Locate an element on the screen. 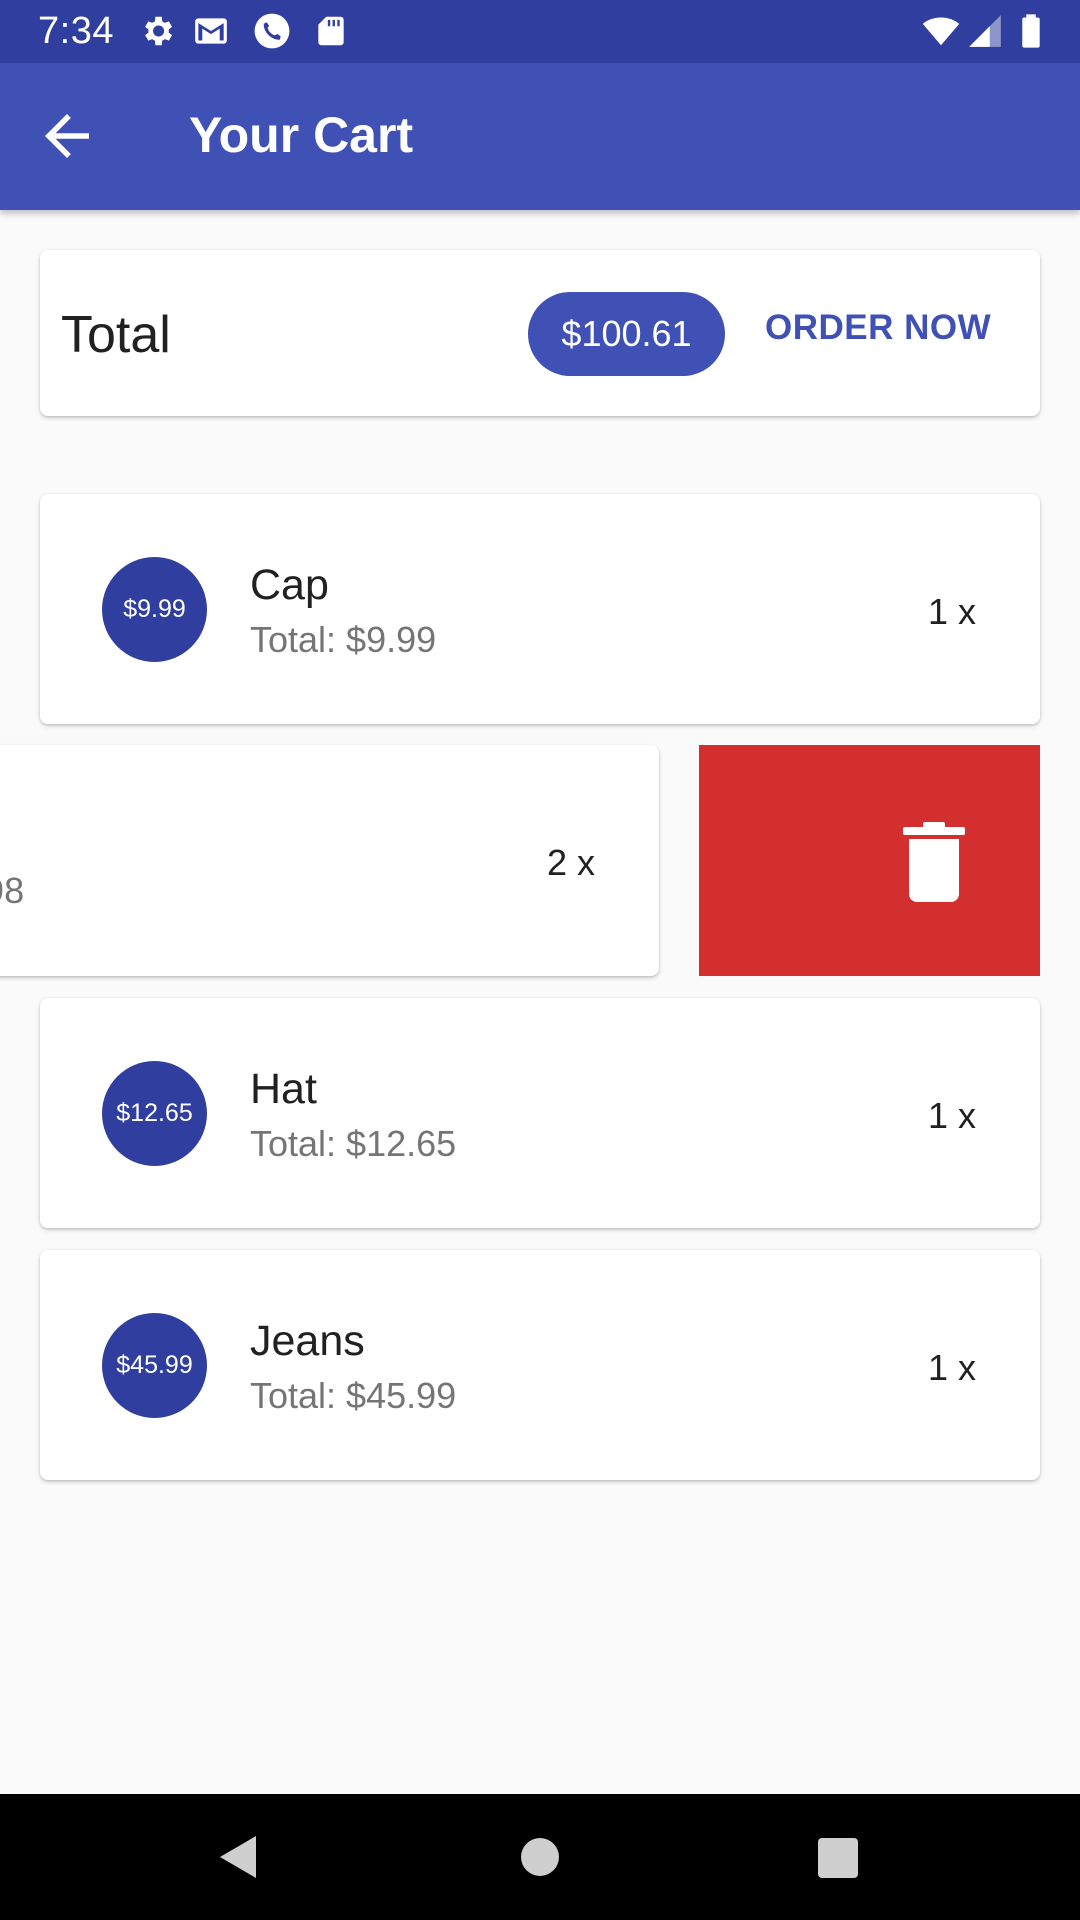  cell-signal-icon is located at coordinates (985, 31).